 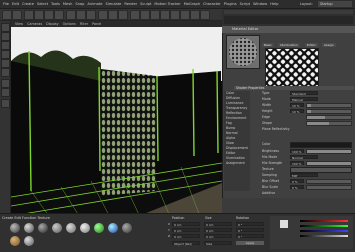 What do you see at coordinates (42, 4) in the screenshot?
I see `menu-item: Select` at bounding box center [42, 4].